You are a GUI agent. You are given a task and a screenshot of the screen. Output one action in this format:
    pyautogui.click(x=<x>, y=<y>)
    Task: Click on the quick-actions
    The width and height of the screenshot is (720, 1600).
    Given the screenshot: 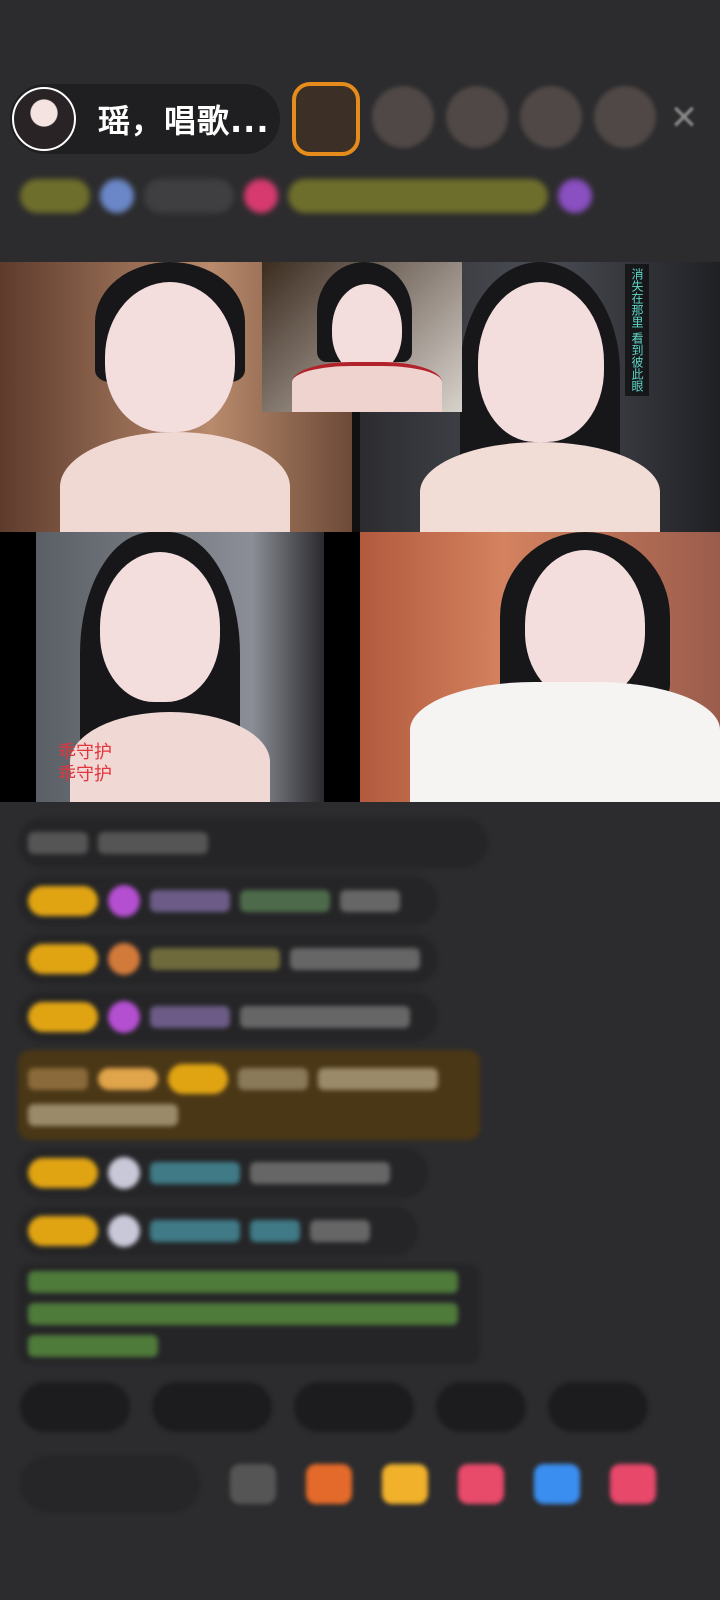 What is the action you would take?
    pyautogui.click(x=334, y=1407)
    